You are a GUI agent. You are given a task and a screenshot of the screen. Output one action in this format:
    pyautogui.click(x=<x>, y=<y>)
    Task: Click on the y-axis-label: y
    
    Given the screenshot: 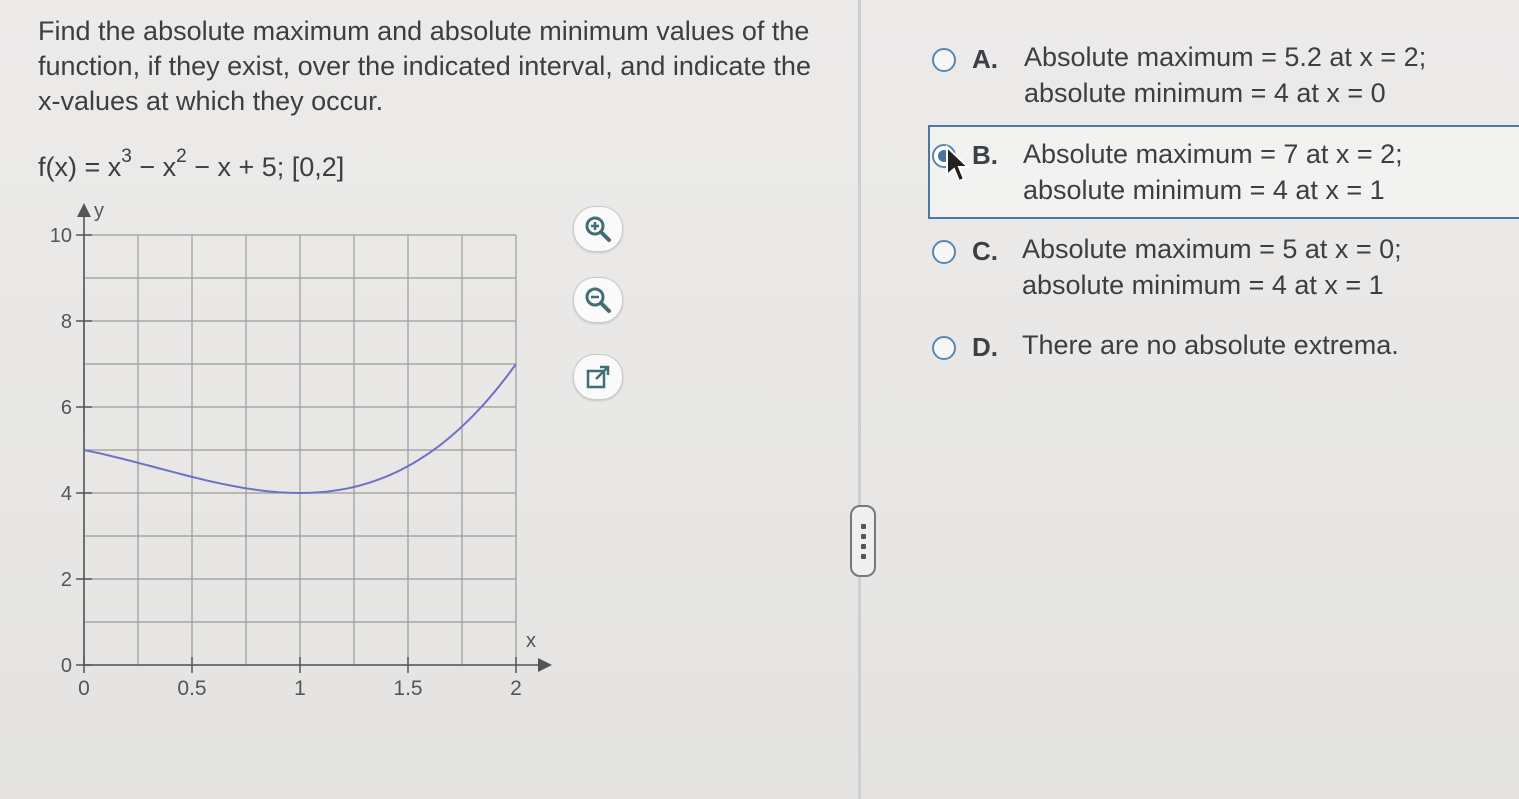 What is the action you would take?
    pyautogui.click(x=99, y=211)
    